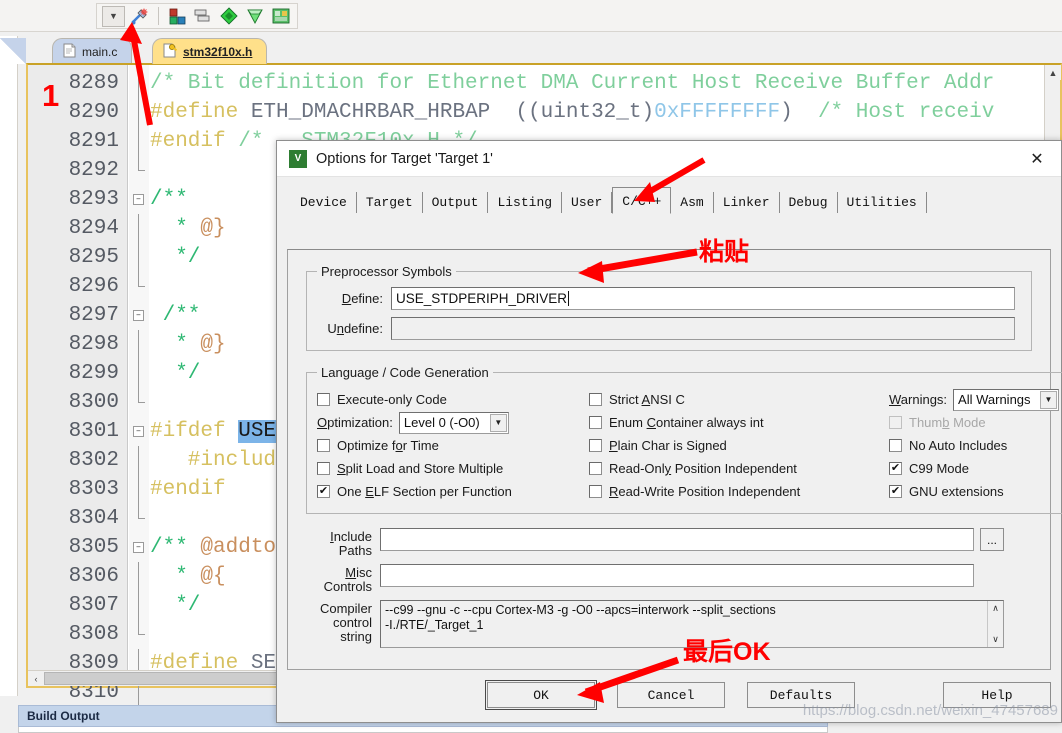 The image size is (1062, 733). Describe the element at coordinates (257, 431) in the screenshot. I see `code-token: USE` at that location.